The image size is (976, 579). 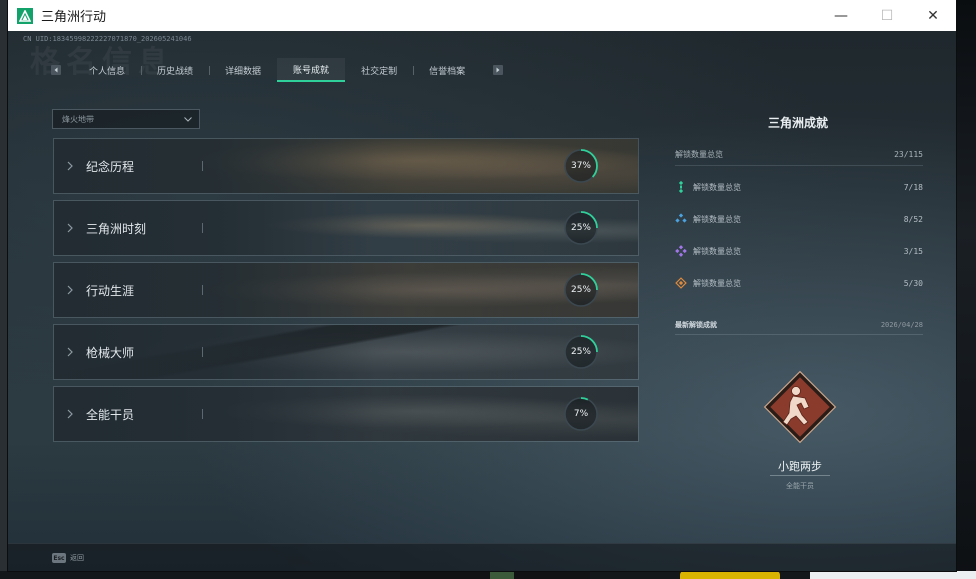 What do you see at coordinates (799, 325) in the screenshot?
I see `latest-unlock-header: 最新解锁成就 2026/04/28` at bounding box center [799, 325].